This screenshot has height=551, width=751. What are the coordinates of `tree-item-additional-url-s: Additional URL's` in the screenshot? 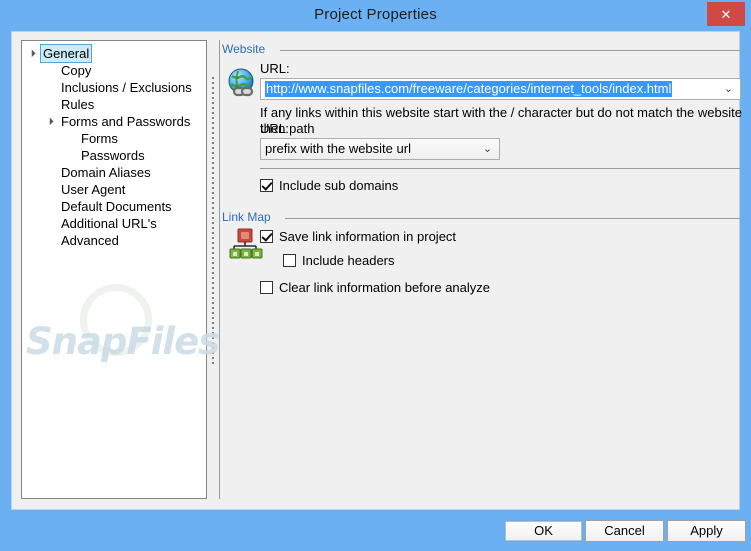 It's located at (114, 223).